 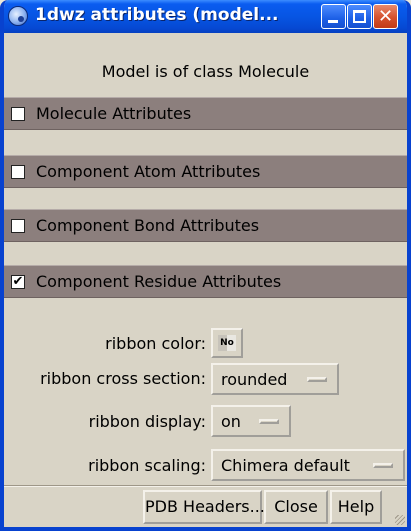 I want to click on ribbon-display-label: ribbon display:, so click(x=147, y=421).